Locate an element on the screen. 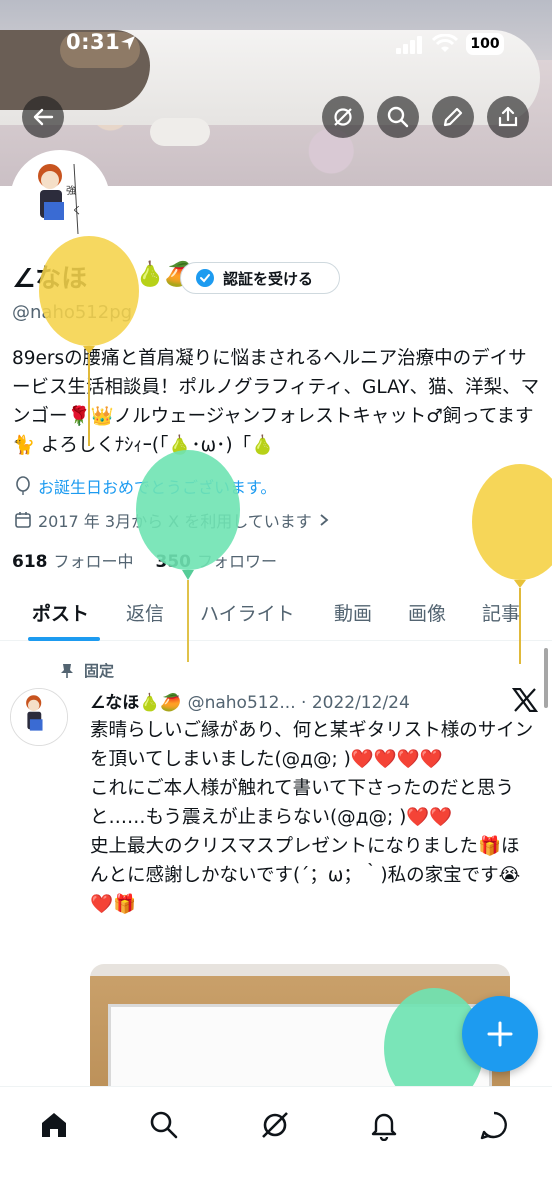 This screenshot has width=552, height=1200. battery-indicator: 100 is located at coordinates (485, 44).